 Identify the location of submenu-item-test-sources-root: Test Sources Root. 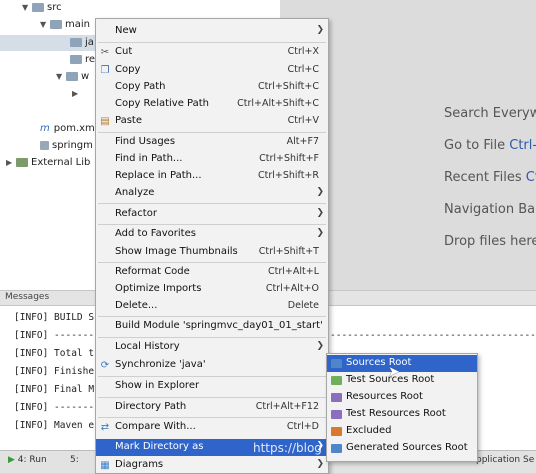
(402, 380).